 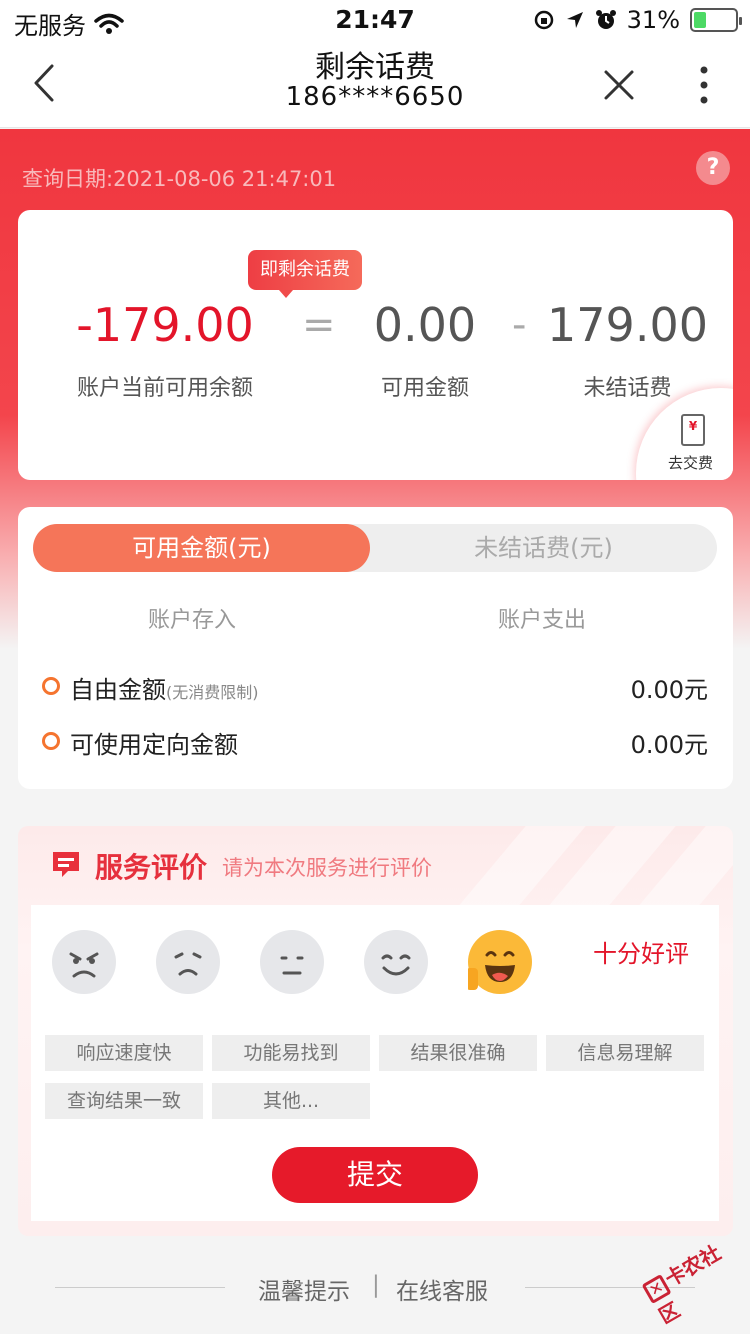 What do you see at coordinates (690, 462) in the screenshot?
I see `pay-button-label: 去交费` at bounding box center [690, 462].